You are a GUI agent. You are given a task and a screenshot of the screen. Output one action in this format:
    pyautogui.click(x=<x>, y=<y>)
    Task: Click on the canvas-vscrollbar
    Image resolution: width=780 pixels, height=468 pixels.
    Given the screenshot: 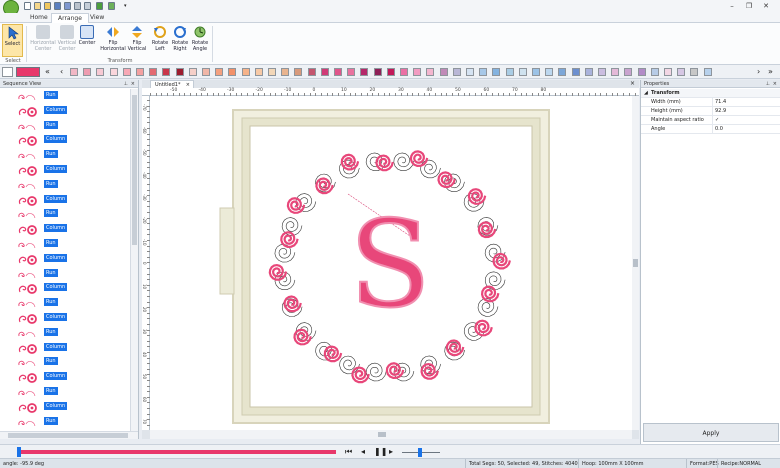 What is the action you would take?
    pyautogui.click(x=635, y=263)
    